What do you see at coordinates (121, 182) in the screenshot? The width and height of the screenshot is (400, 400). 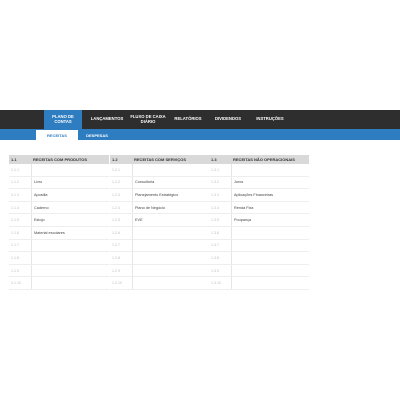 I see `row-code: 1.2.2` at bounding box center [121, 182].